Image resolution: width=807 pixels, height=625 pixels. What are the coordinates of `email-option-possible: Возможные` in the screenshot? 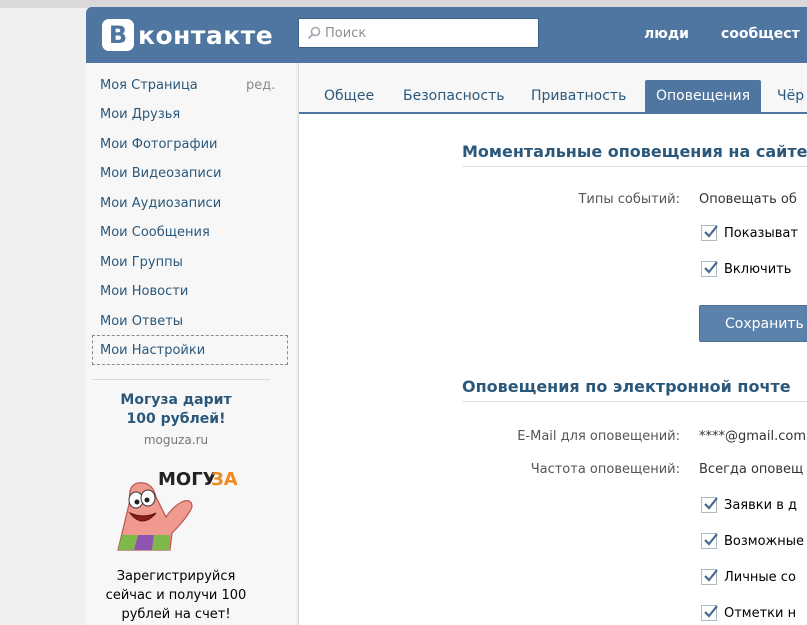 It's located at (752, 541).